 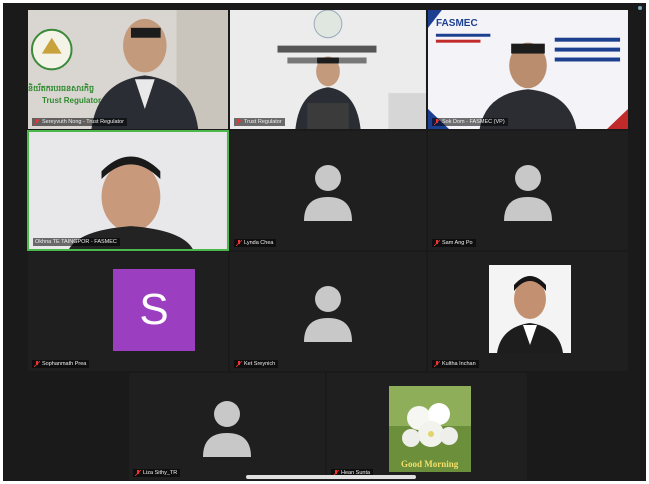 What do you see at coordinates (430, 464) in the screenshot?
I see `good-morning-text: Good Morning` at bounding box center [430, 464].